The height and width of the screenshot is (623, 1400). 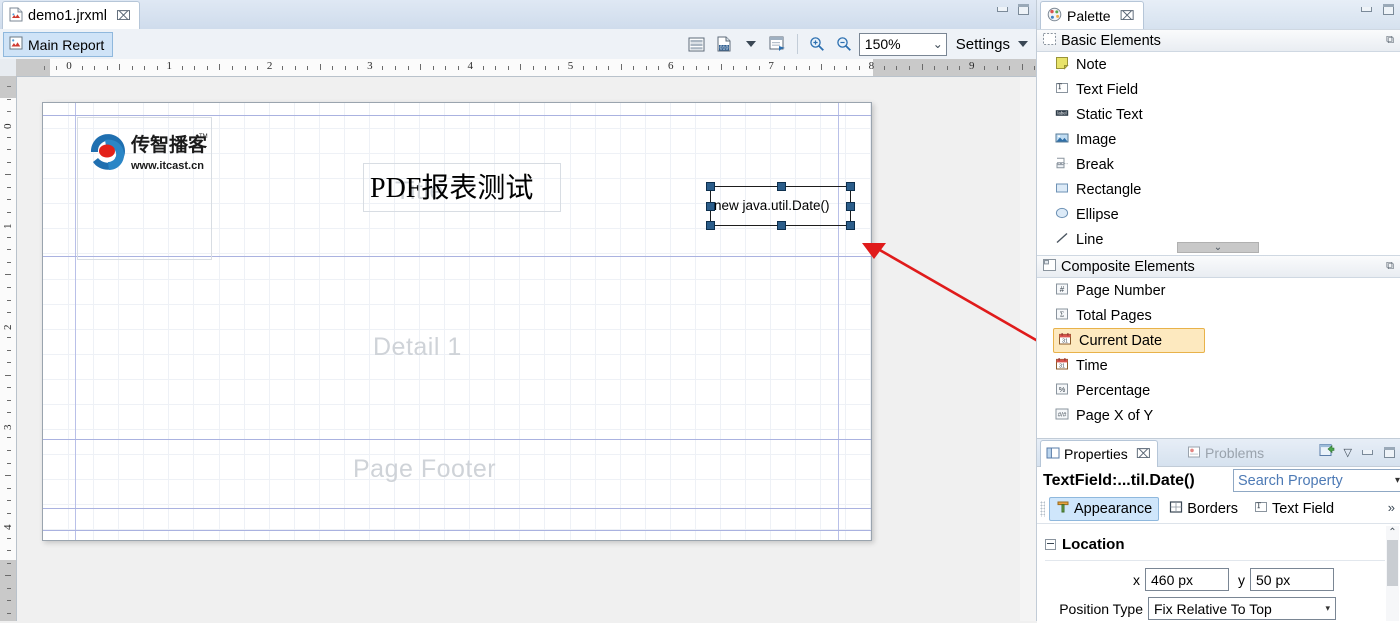 I want to click on position-type-row: Position Type Fix Relative To Top ▾, so click(x=1190, y=608).